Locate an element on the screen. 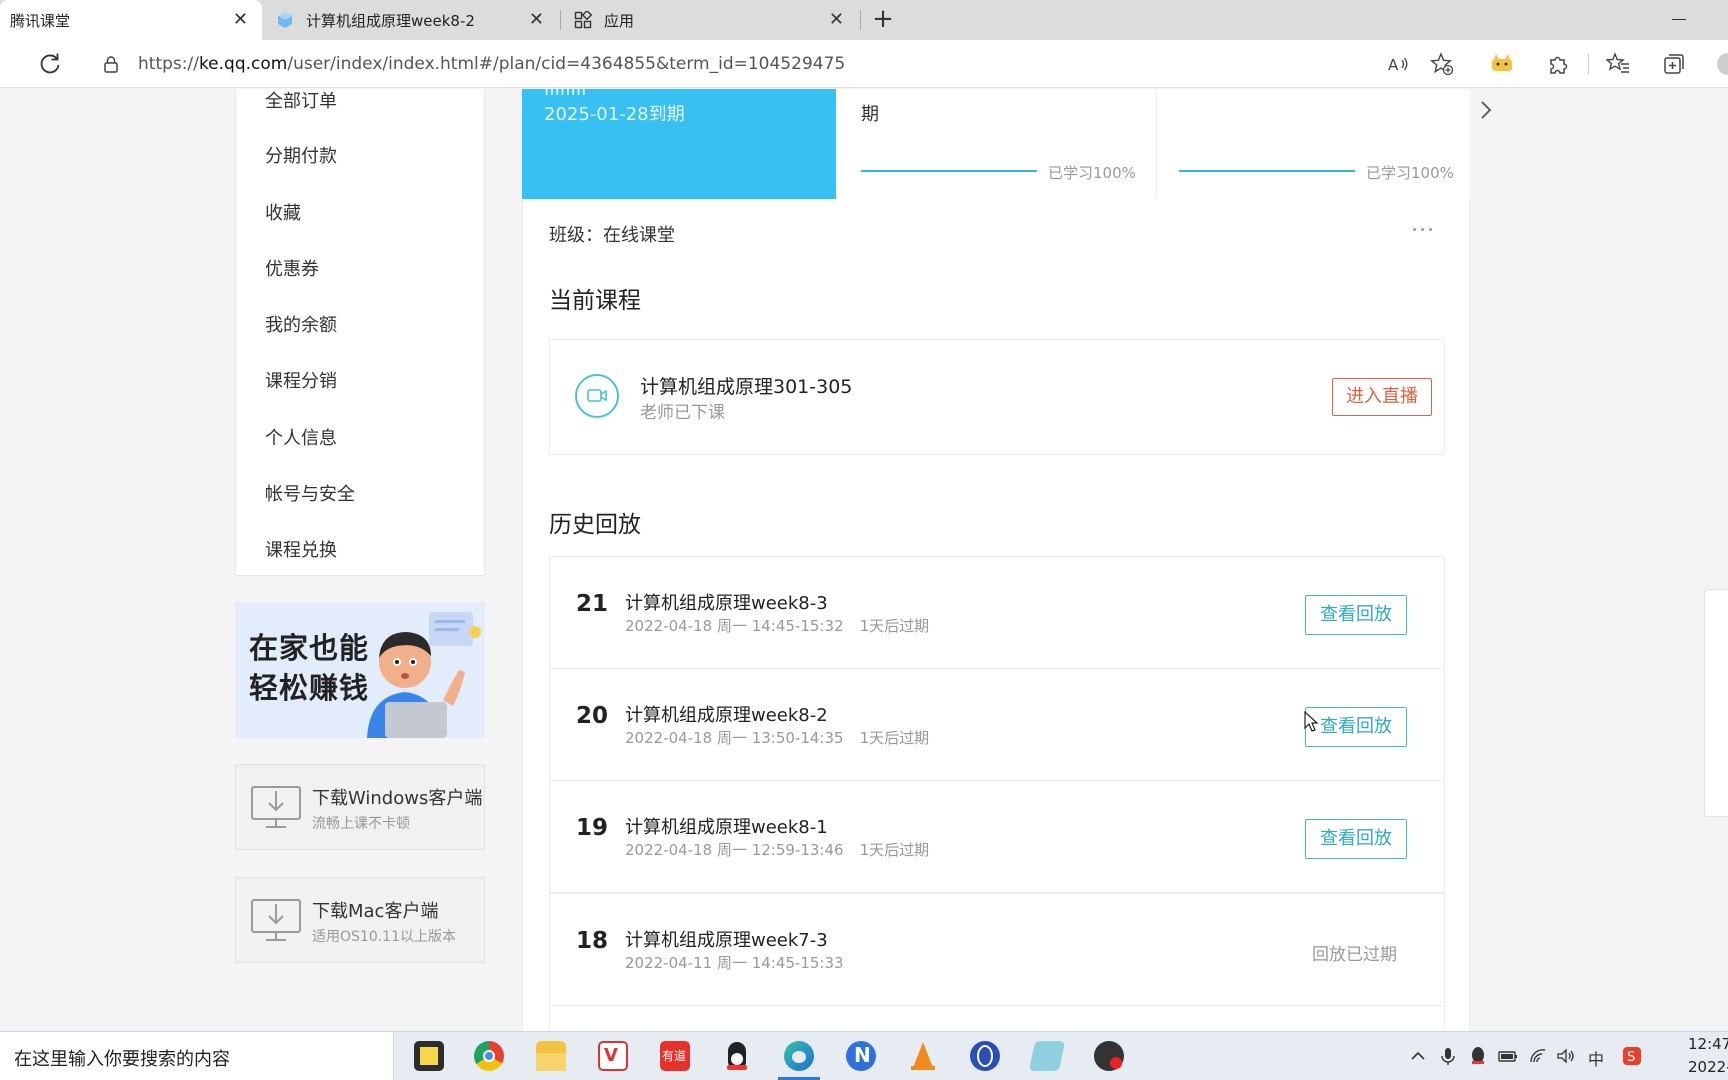  sidebar-item-profile: 个人信息 is located at coordinates (301, 437).